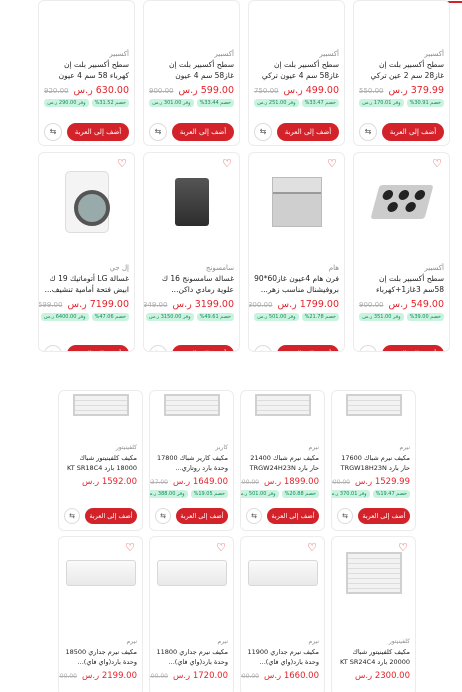  Describe the element at coordinates (282, 463) in the screenshot. I see `product-title: مكيف نيرم شباك 21400 حار بارد TRGW24H23N` at that location.